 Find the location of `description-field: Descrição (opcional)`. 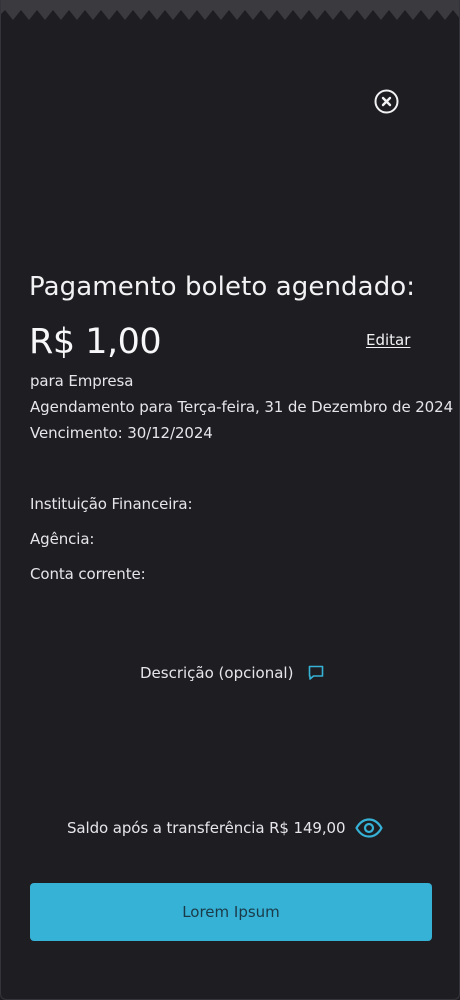

description-field: Descrição (opcional) is located at coordinates (232, 673).